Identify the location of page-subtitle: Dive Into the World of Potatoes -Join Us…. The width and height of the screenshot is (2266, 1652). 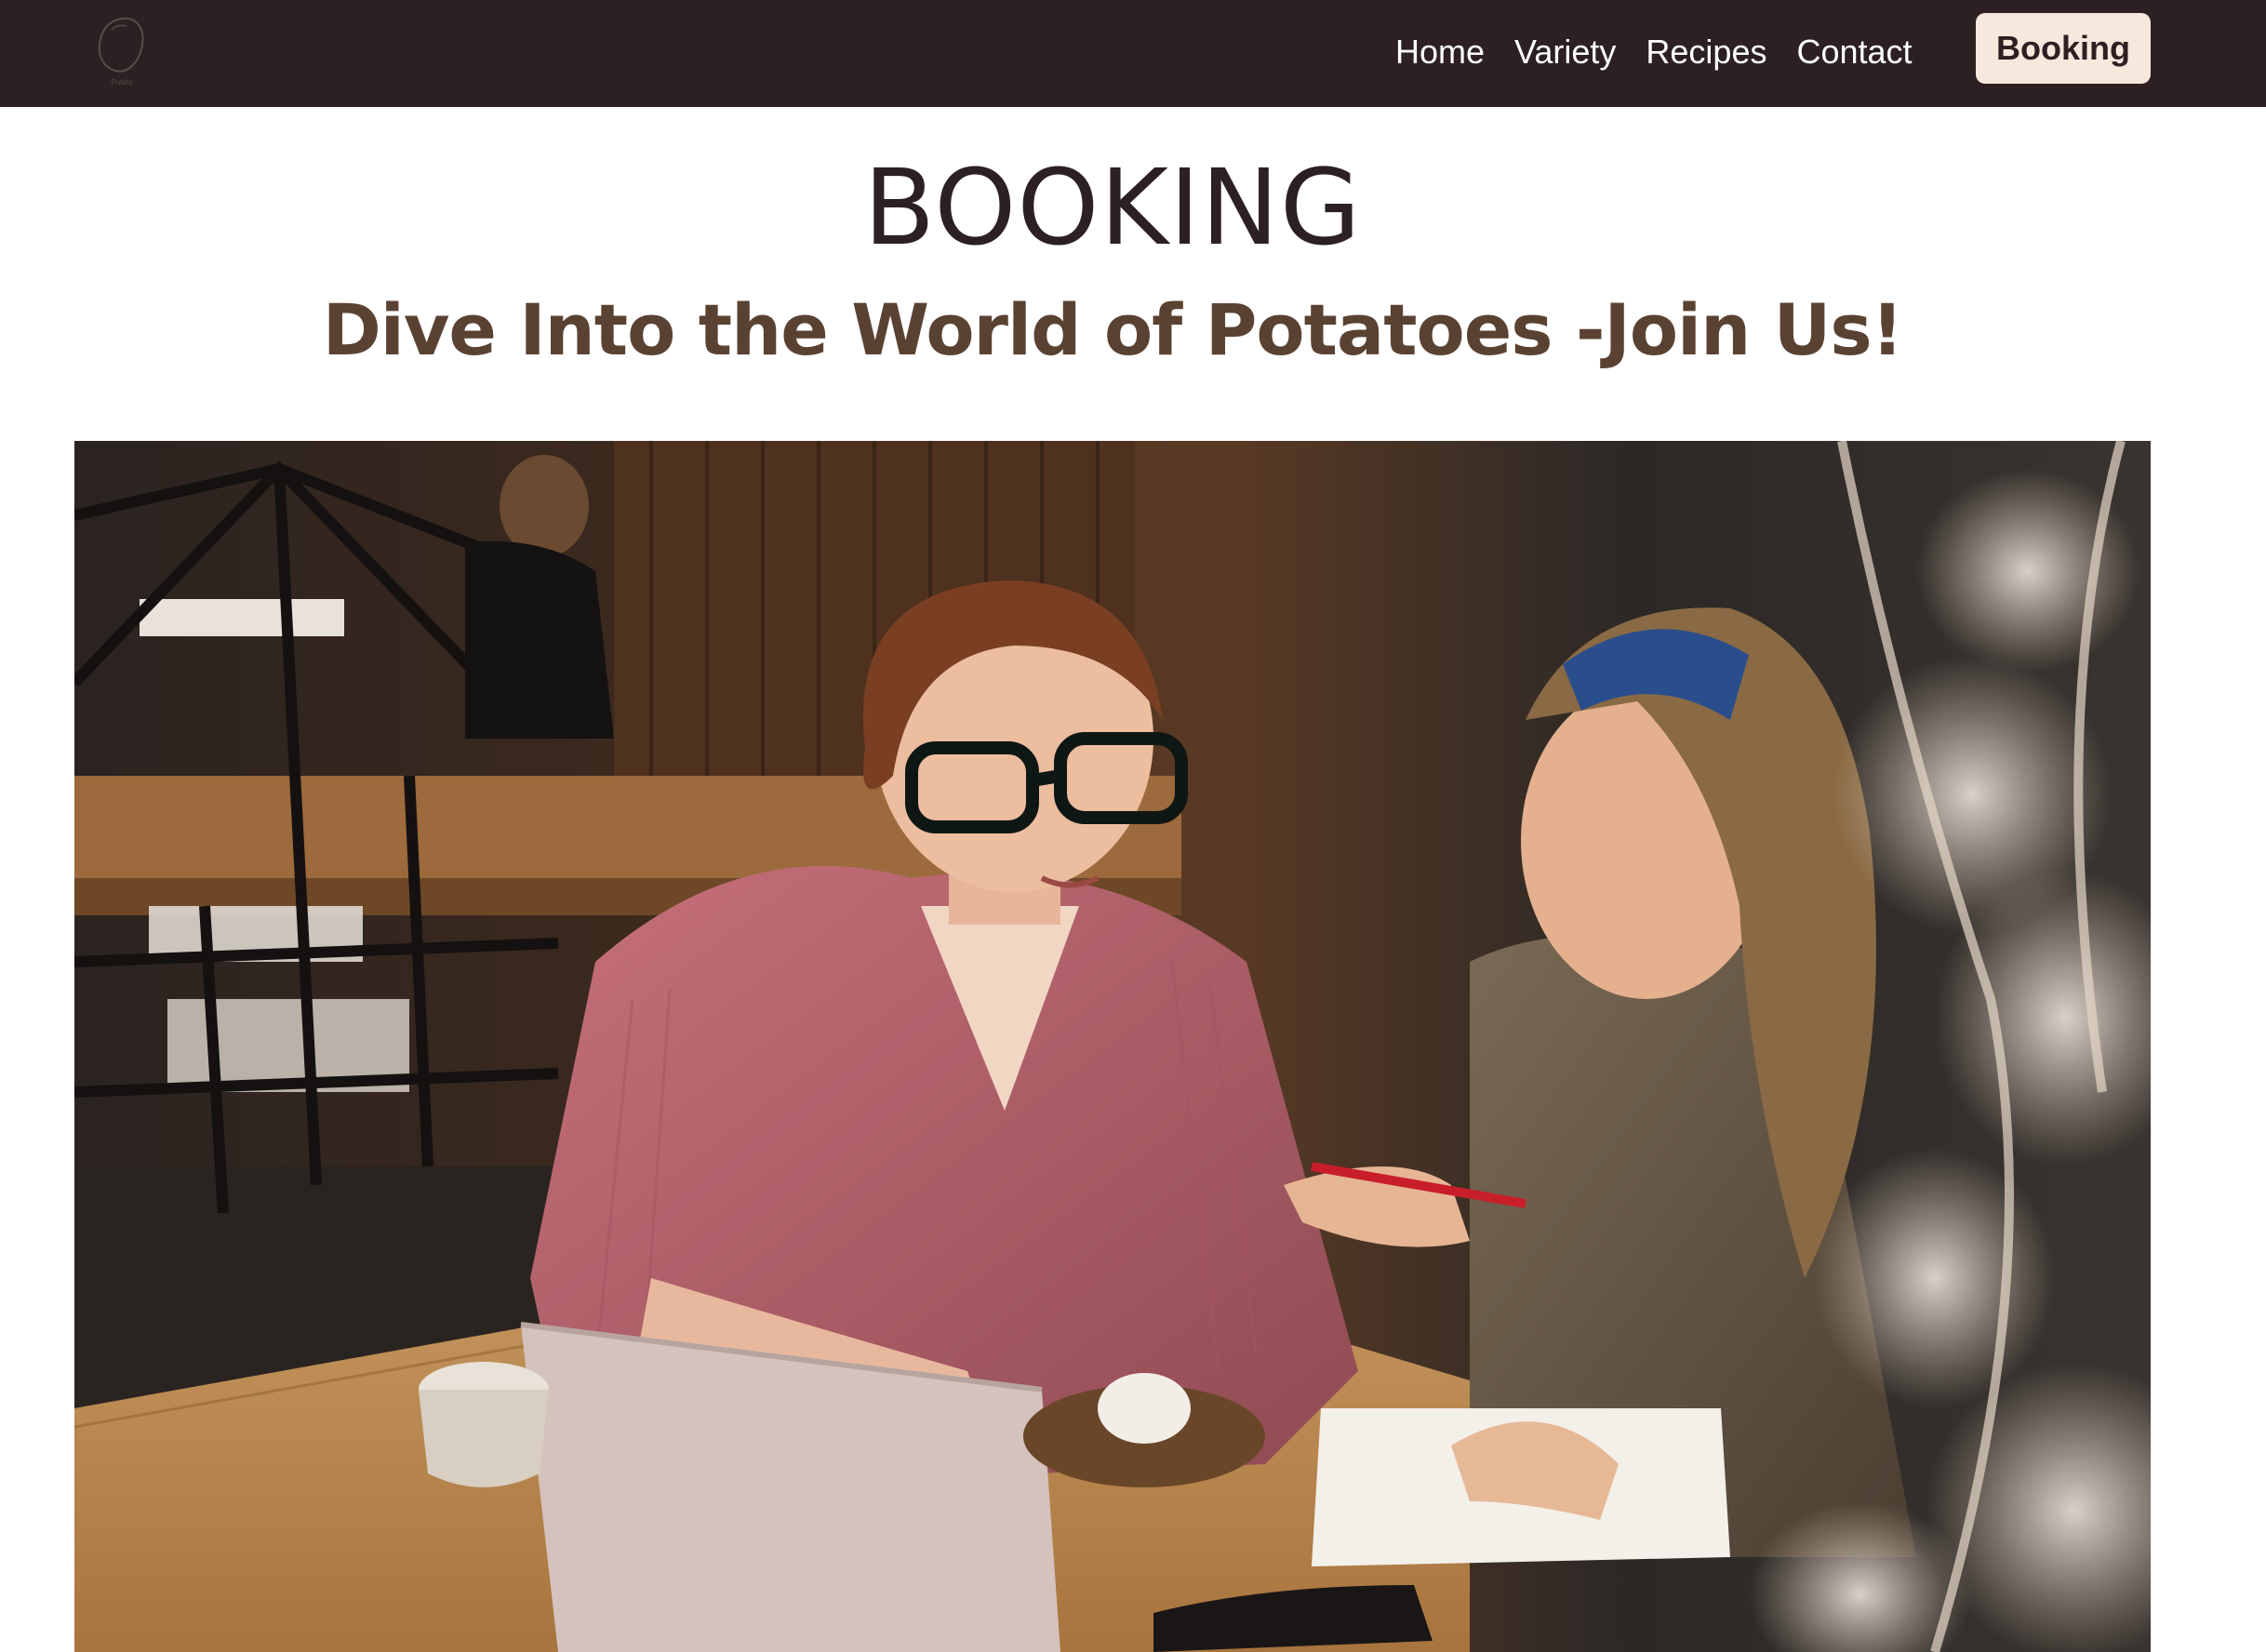
(1113, 329).